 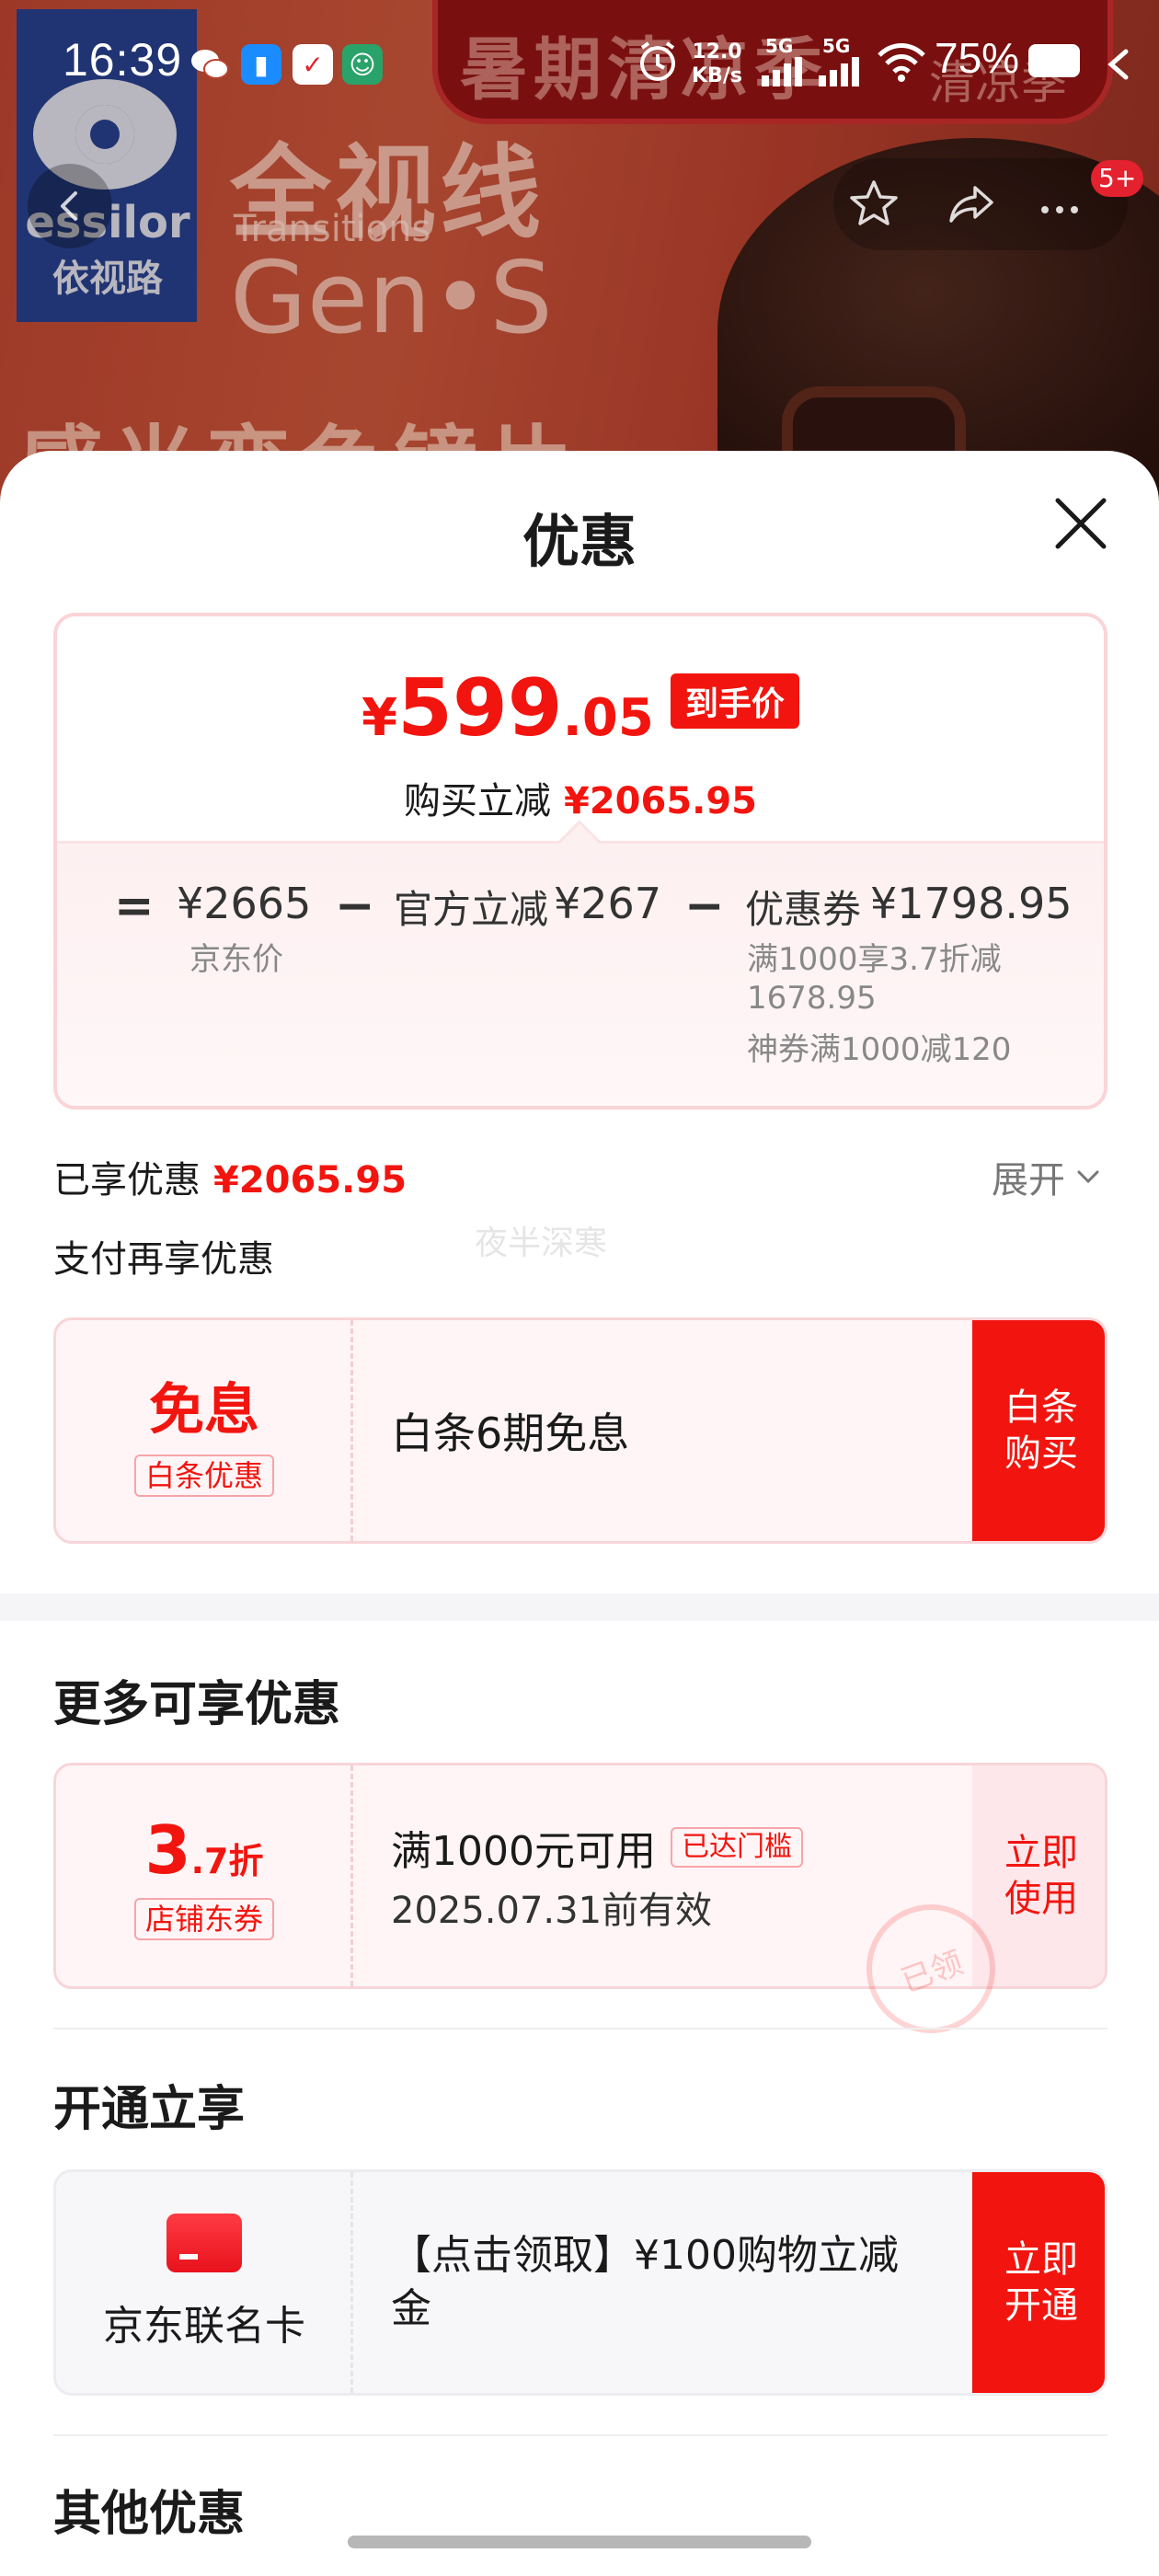 I want to click on signal-1: 5G, so click(x=784, y=63).